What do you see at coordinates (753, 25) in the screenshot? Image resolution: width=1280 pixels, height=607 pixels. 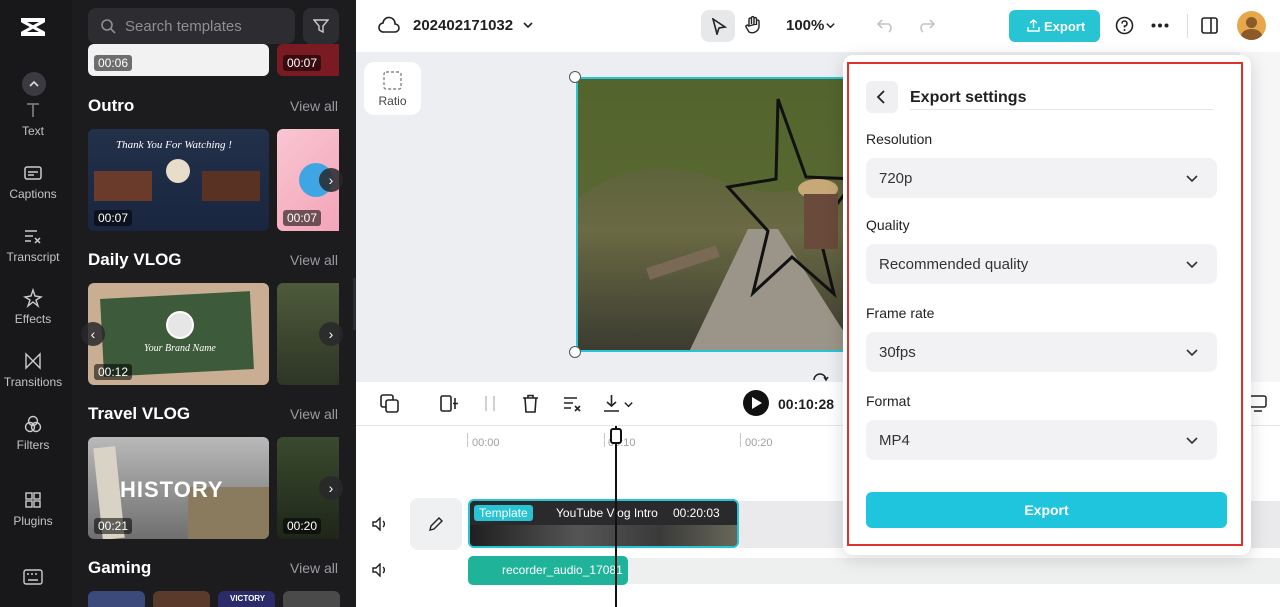 I see `hand-tool-icon` at bounding box center [753, 25].